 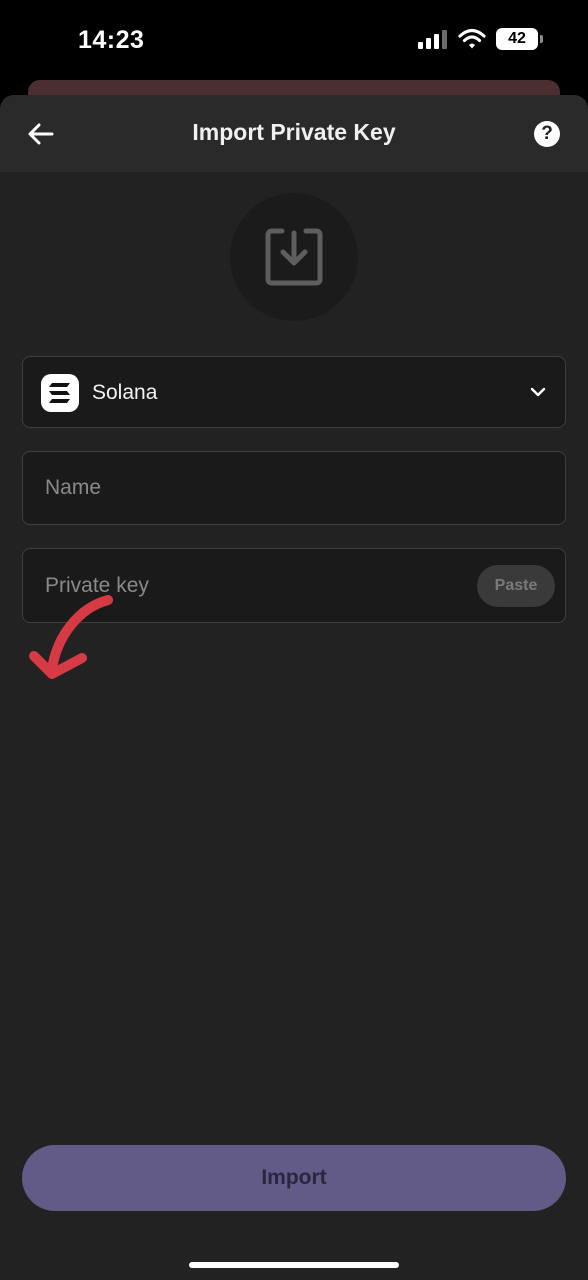 What do you see at coordinates (294, 392) in the screenshot?
I see `network-select: Solana` at bounding box center [294, 392].